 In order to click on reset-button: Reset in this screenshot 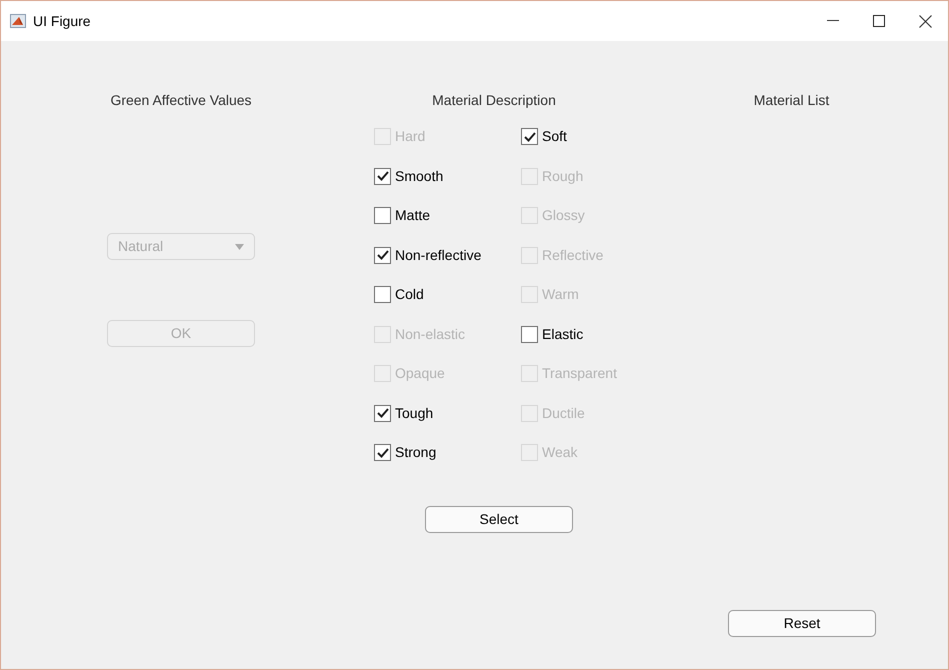, I will do `click(802, 623)`.